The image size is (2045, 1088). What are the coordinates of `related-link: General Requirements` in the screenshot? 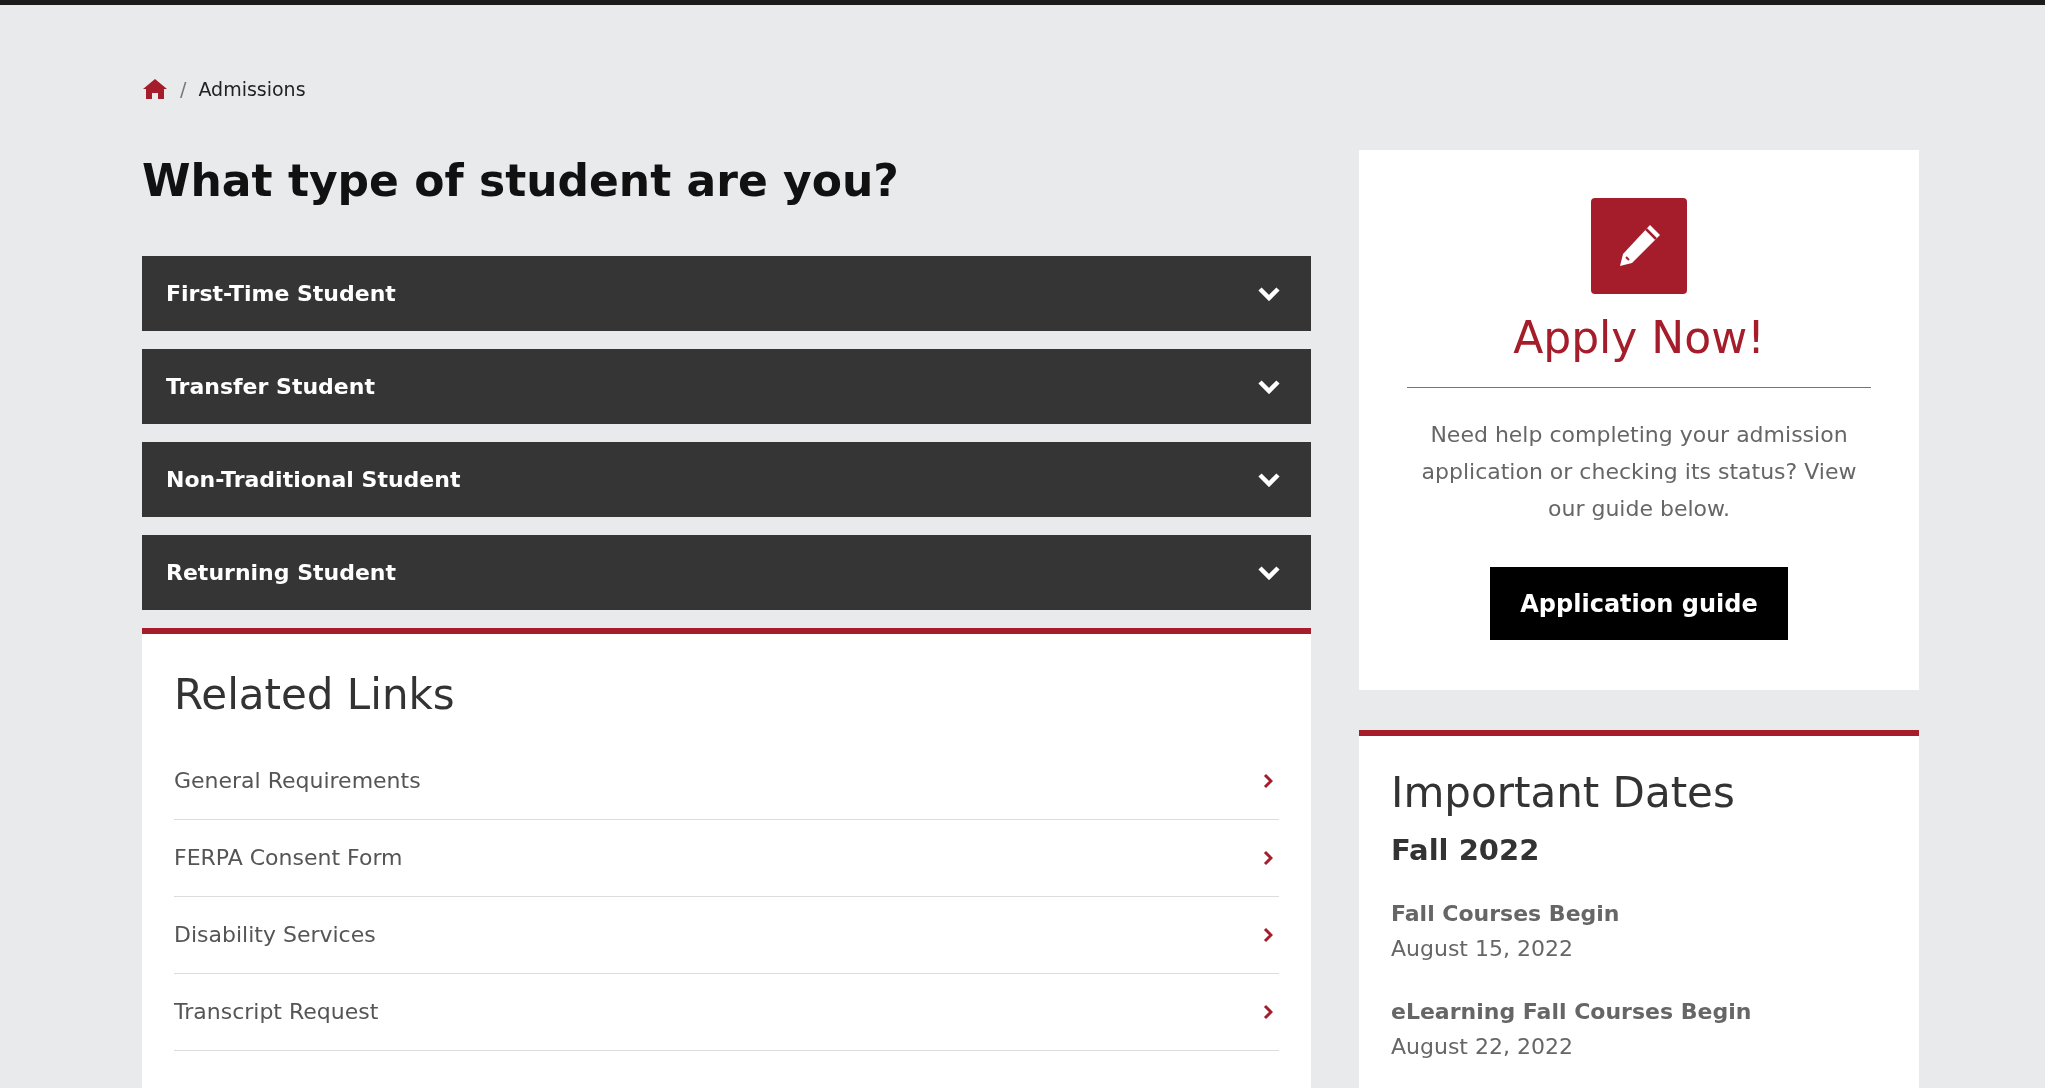 It's located at (726, 781).